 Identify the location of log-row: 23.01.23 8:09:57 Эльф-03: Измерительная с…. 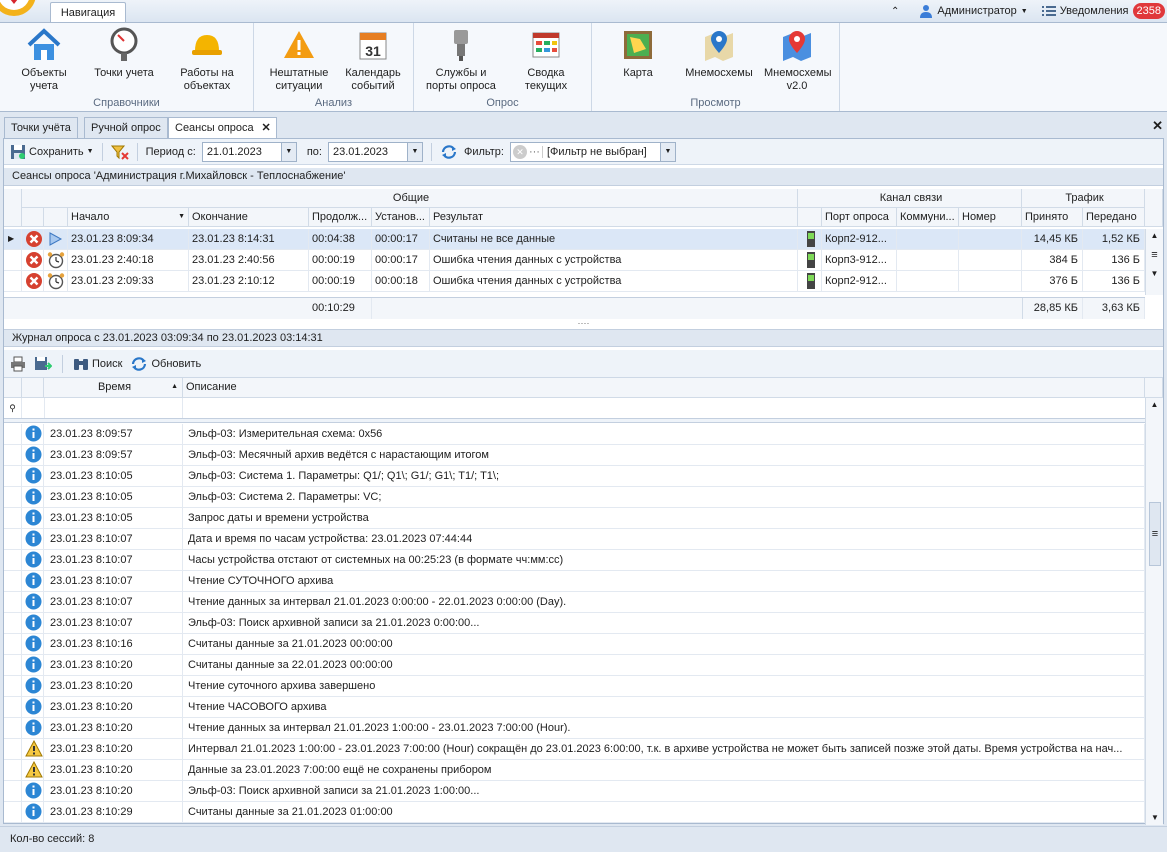
(574, 434).